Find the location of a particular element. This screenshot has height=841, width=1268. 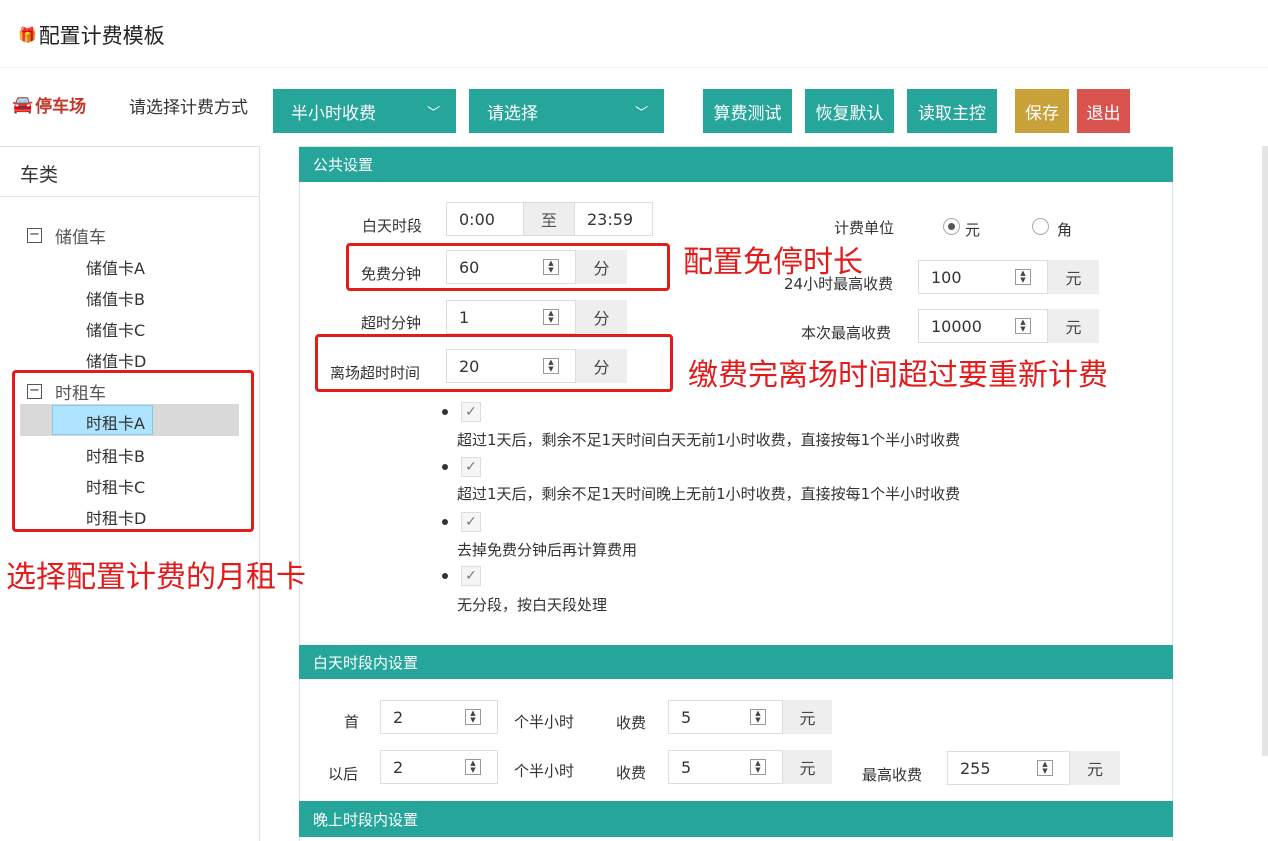

first-fee-input: 5 ▲ ▼ is located at coordinates (725, 717).